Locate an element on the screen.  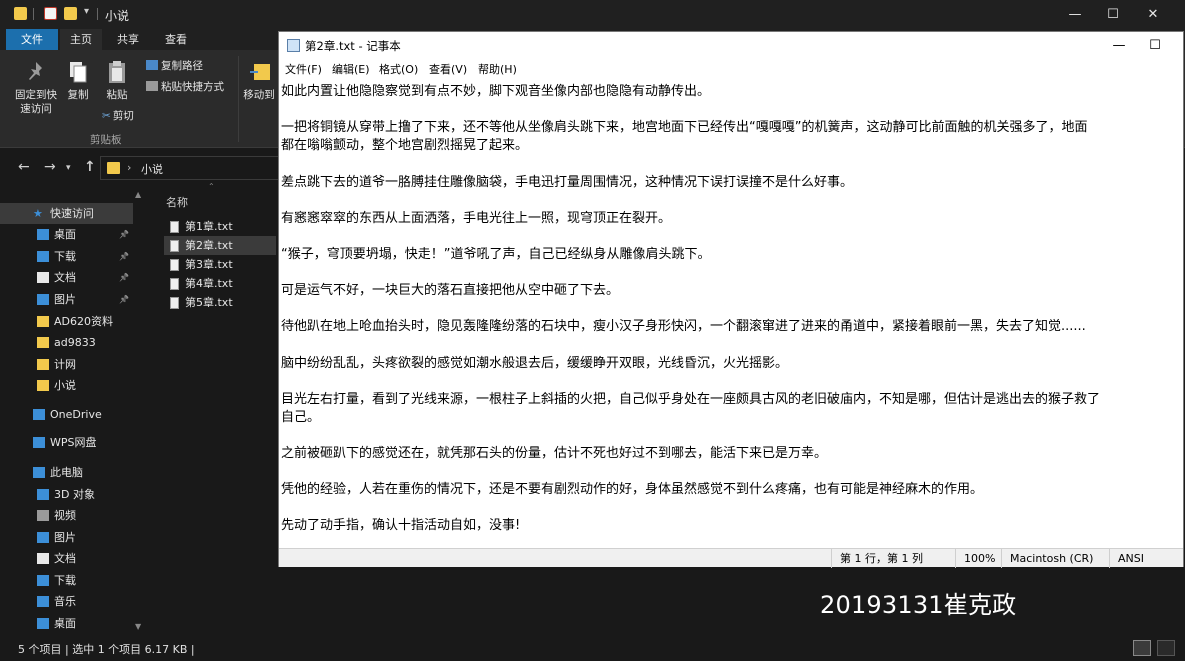
cut-button: ✂ 剪切 is located at coordinates (118, 115).